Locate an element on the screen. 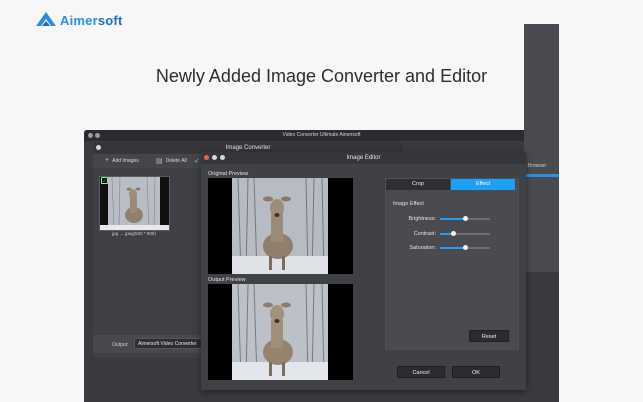  aimersoft-logo: Aimersoft is located at coordinates (79, 20).